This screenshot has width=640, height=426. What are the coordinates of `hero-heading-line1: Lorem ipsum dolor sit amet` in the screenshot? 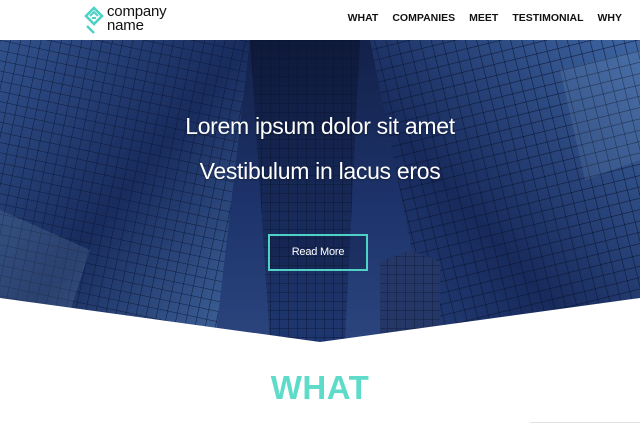 It's located at (320, 126).